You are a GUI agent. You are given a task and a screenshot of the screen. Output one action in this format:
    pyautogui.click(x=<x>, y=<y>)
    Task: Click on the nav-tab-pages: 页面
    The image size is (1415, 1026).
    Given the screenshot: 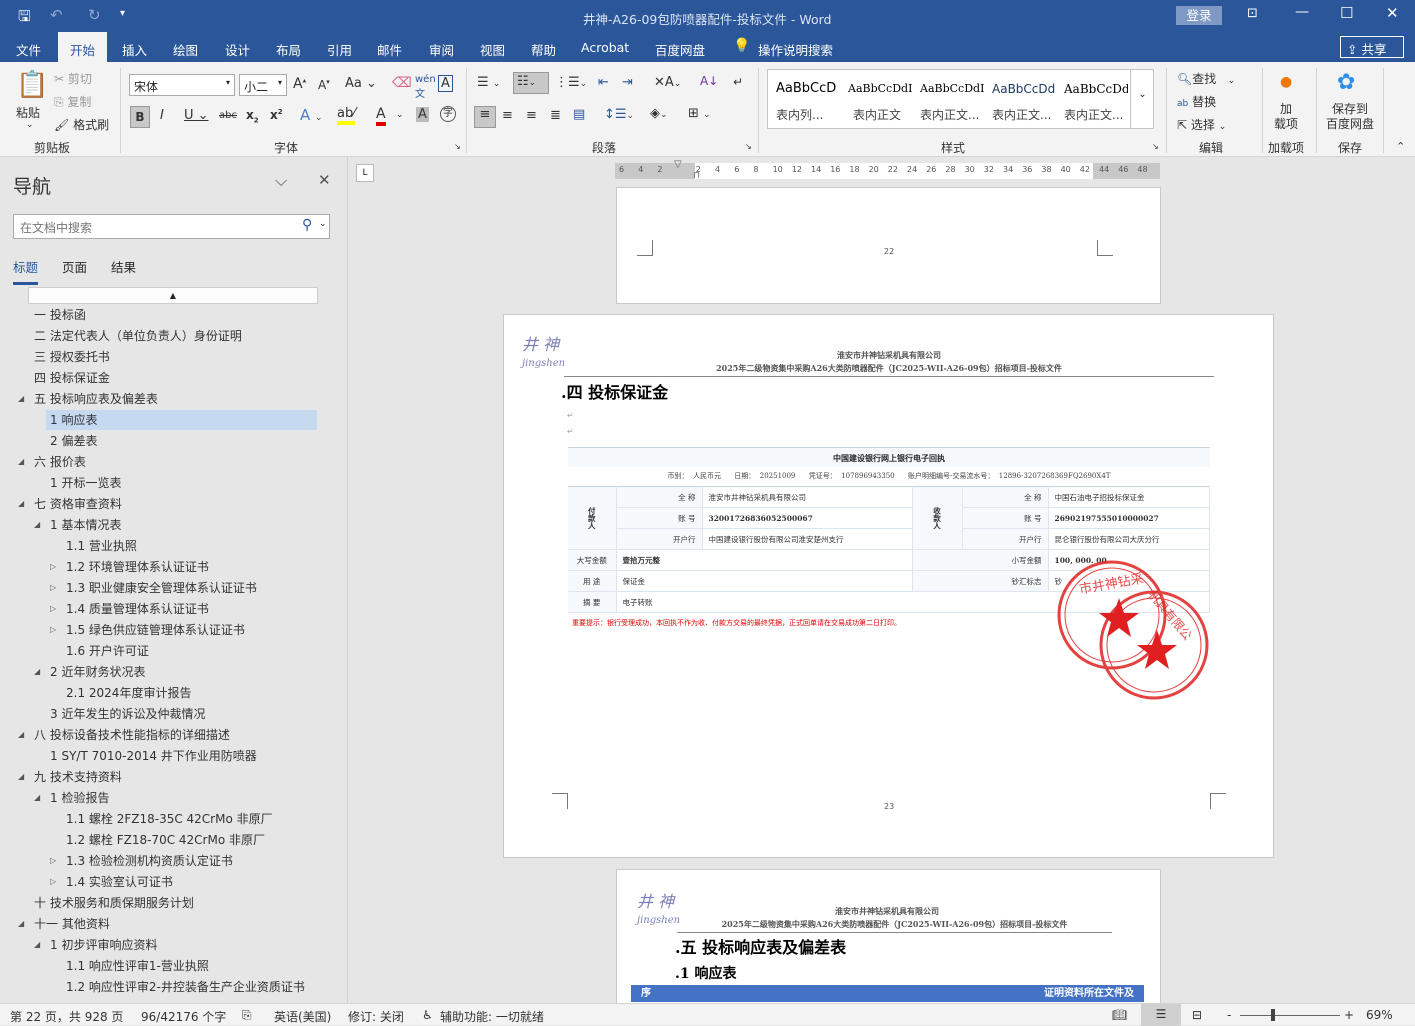 What is the action you would take?
    pyautogui.click(x=74, y=266)
    